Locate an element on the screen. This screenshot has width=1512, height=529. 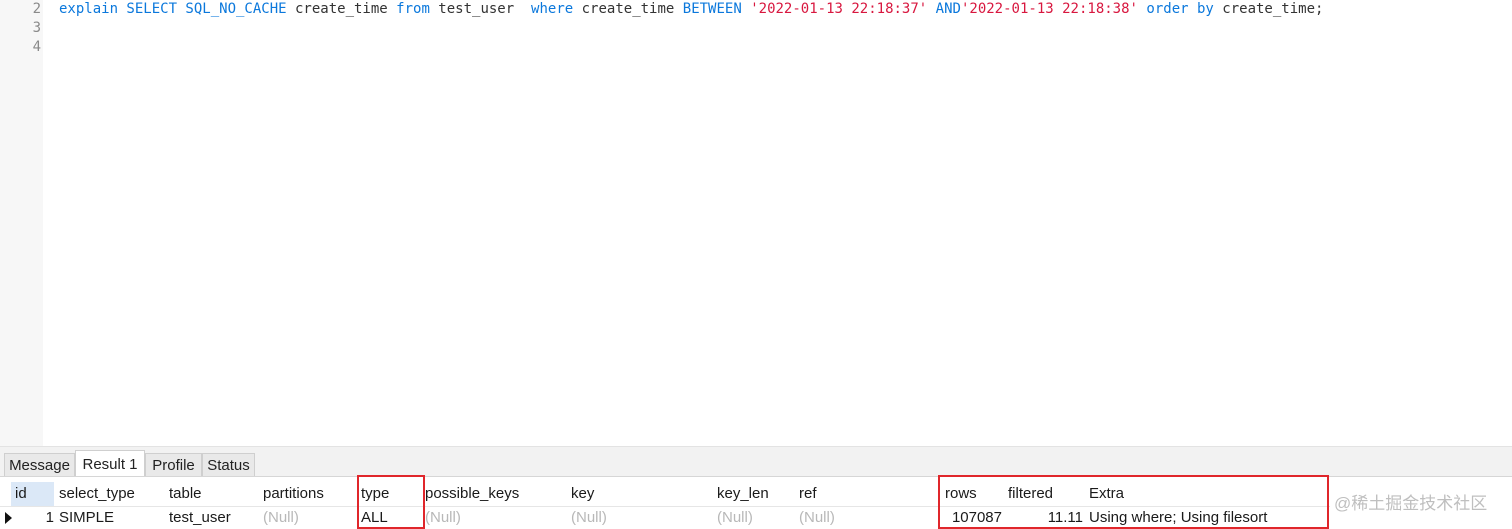
cell-key: (Null) is located at coordinates (589, 518).